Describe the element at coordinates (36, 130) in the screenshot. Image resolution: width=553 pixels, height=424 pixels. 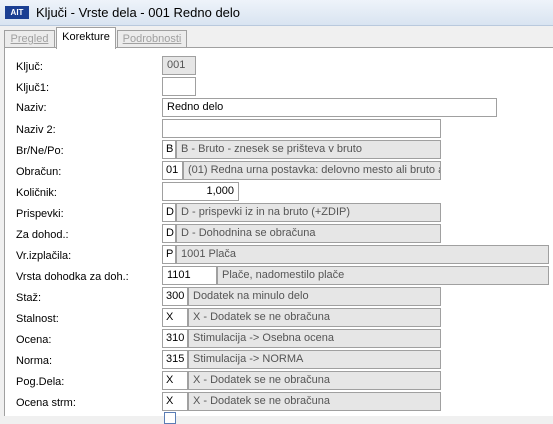
I see `label-naziv2: Naziv 2:` at that location.